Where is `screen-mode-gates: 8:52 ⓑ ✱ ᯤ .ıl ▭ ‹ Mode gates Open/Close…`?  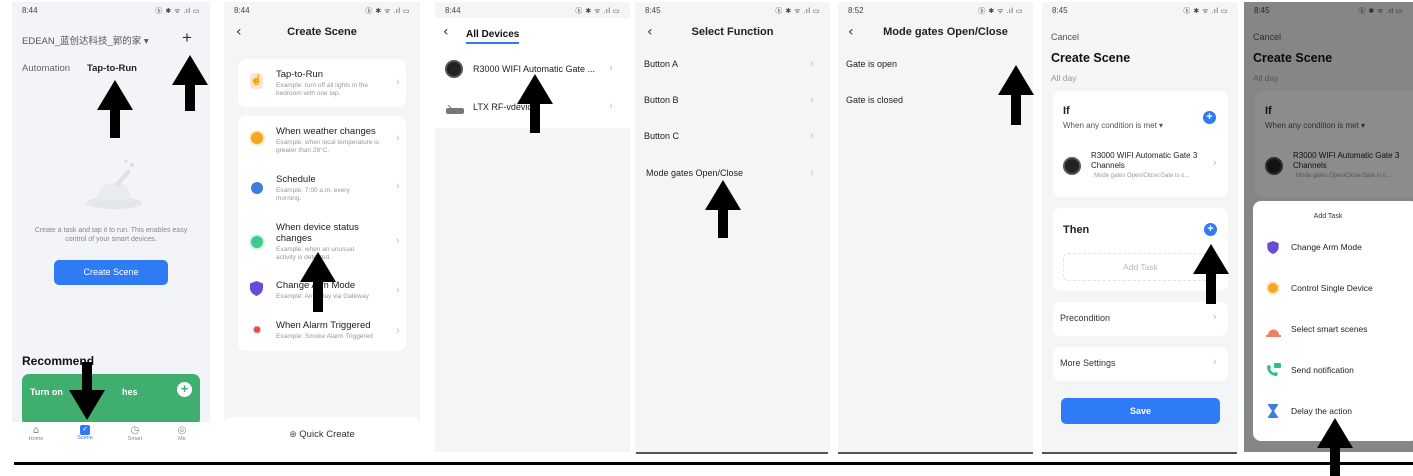
screen-mode-gates: 8:52 ⓑ ✱ ᯤ .ıl ▭ ‹ Mode gates Open/Close… is located at coordinates (935, 227).